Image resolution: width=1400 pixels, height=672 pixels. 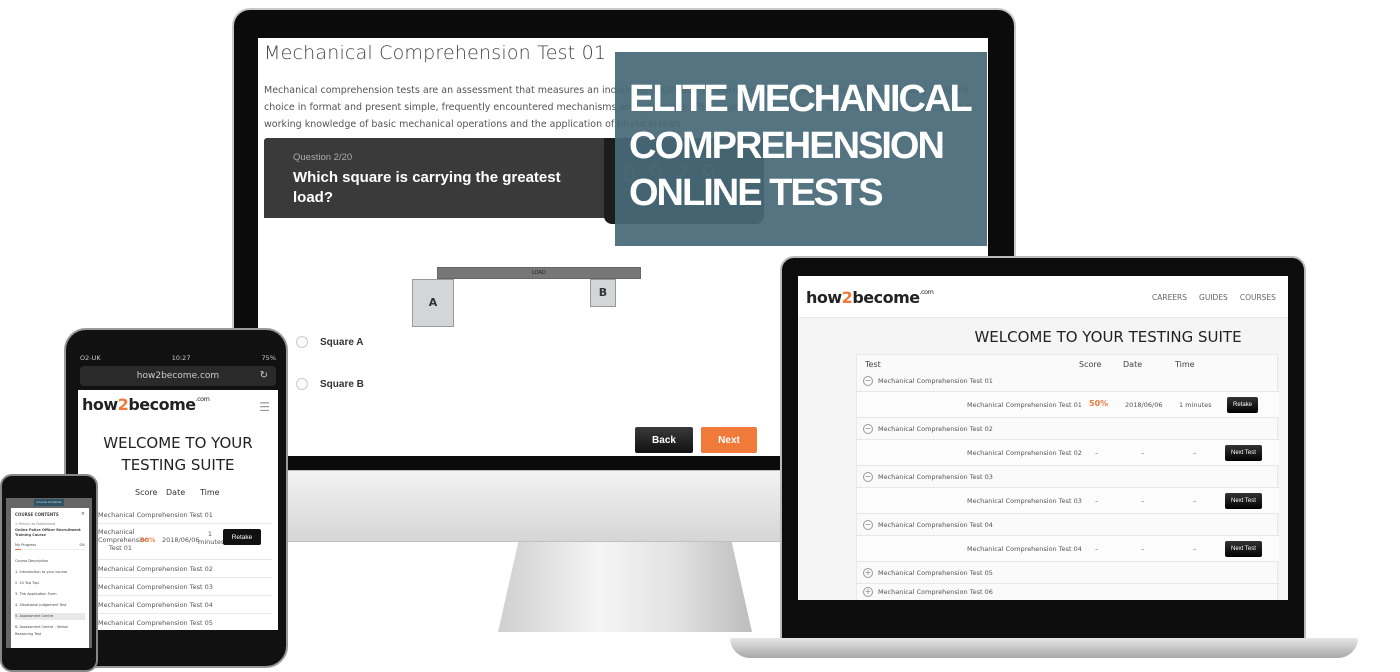 I want to click on table-row: Mechanical Comprehension Test 04, so click(x=175, y=605).